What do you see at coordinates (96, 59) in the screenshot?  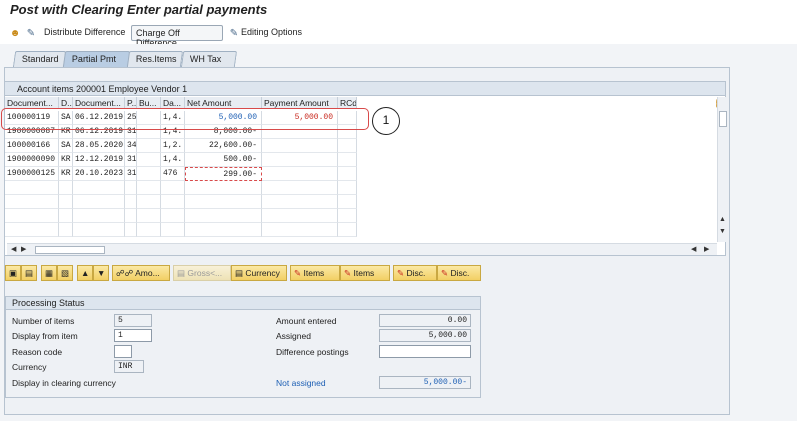 I see `tab-partial-pmt: Partial Pmt` at bounding box center [96, 59].